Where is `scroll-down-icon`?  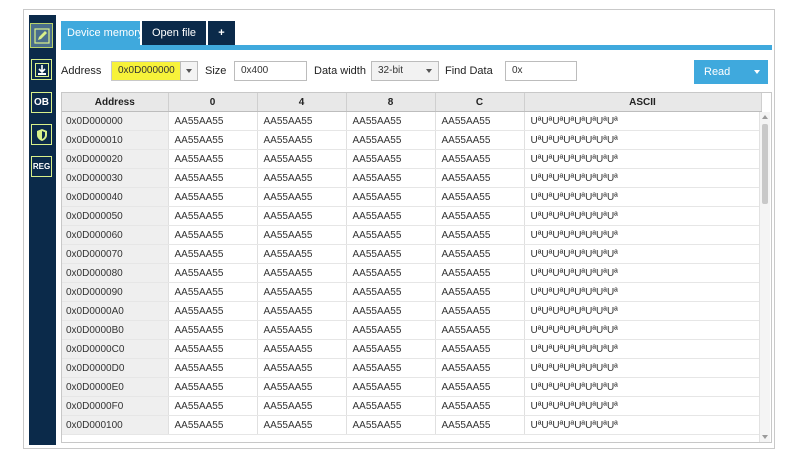
scroll-down-icon is located at coordinates (765, 437).